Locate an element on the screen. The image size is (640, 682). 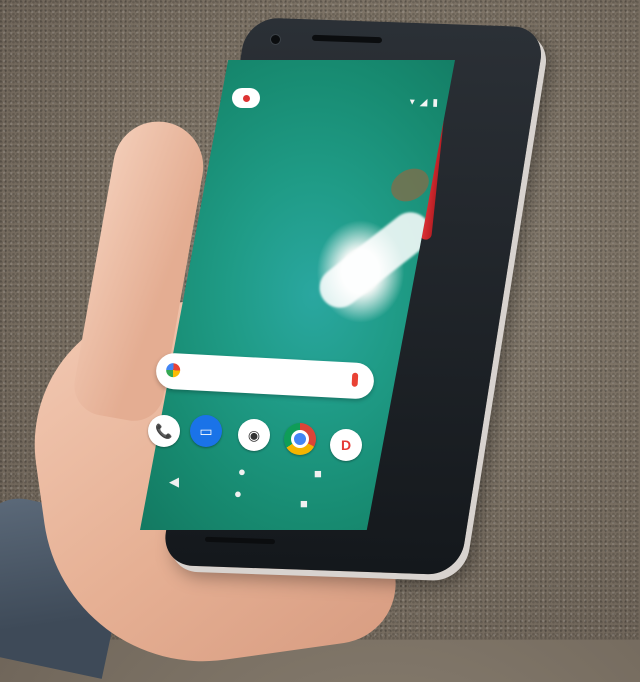
store-app-icon: D is located at coordinates (346, 445).